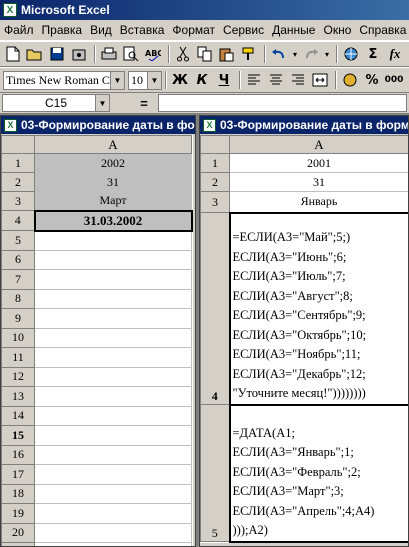  I want to click on menu-view: Вид, so click(101, 30).